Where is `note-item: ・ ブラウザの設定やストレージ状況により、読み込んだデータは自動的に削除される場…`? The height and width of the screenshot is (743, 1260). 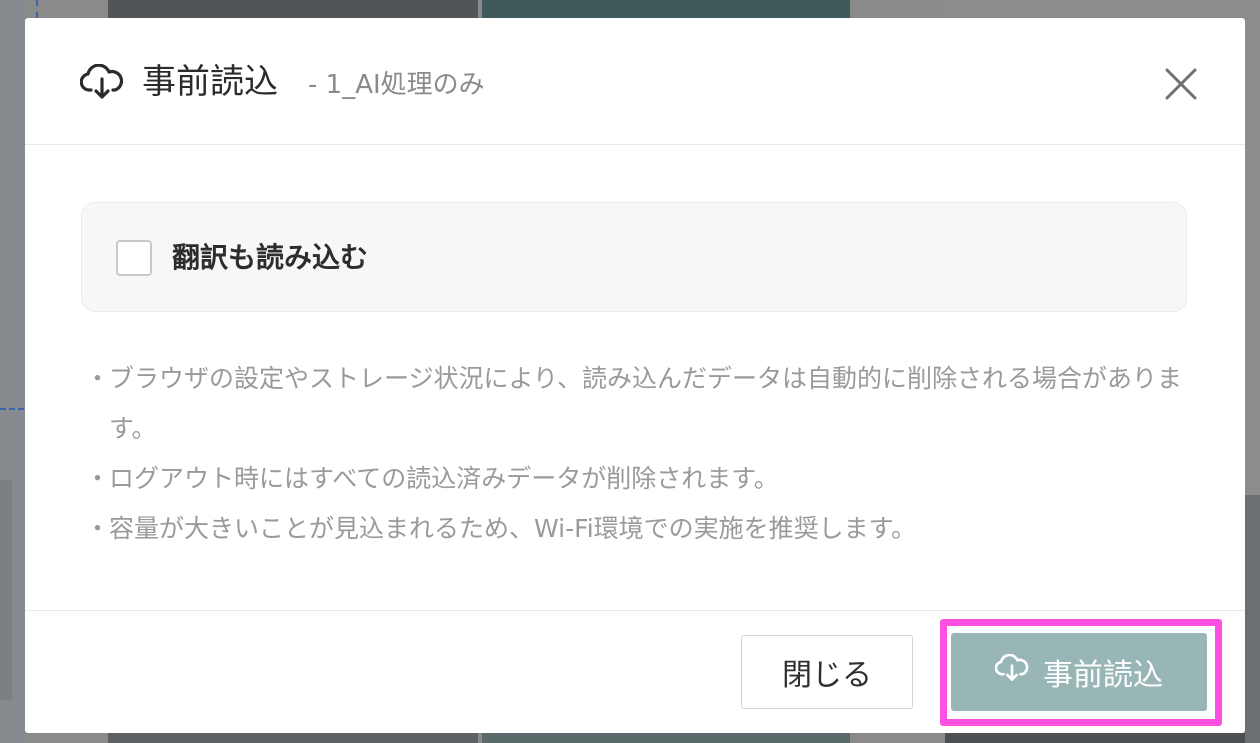
note-item: ・ ブラウザの設定やストレージ状況により、読み込んだデータは自動的に削除される場… is located at coordinates (640, 404).